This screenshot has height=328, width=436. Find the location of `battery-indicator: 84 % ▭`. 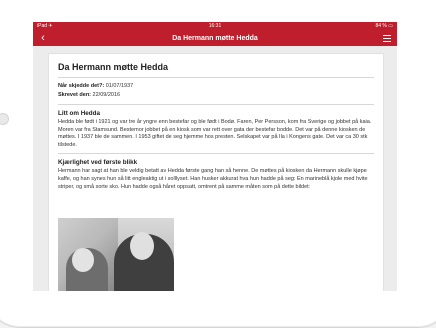

battery-indicator: 84 % ▭ is located at coordinates (384, 26).